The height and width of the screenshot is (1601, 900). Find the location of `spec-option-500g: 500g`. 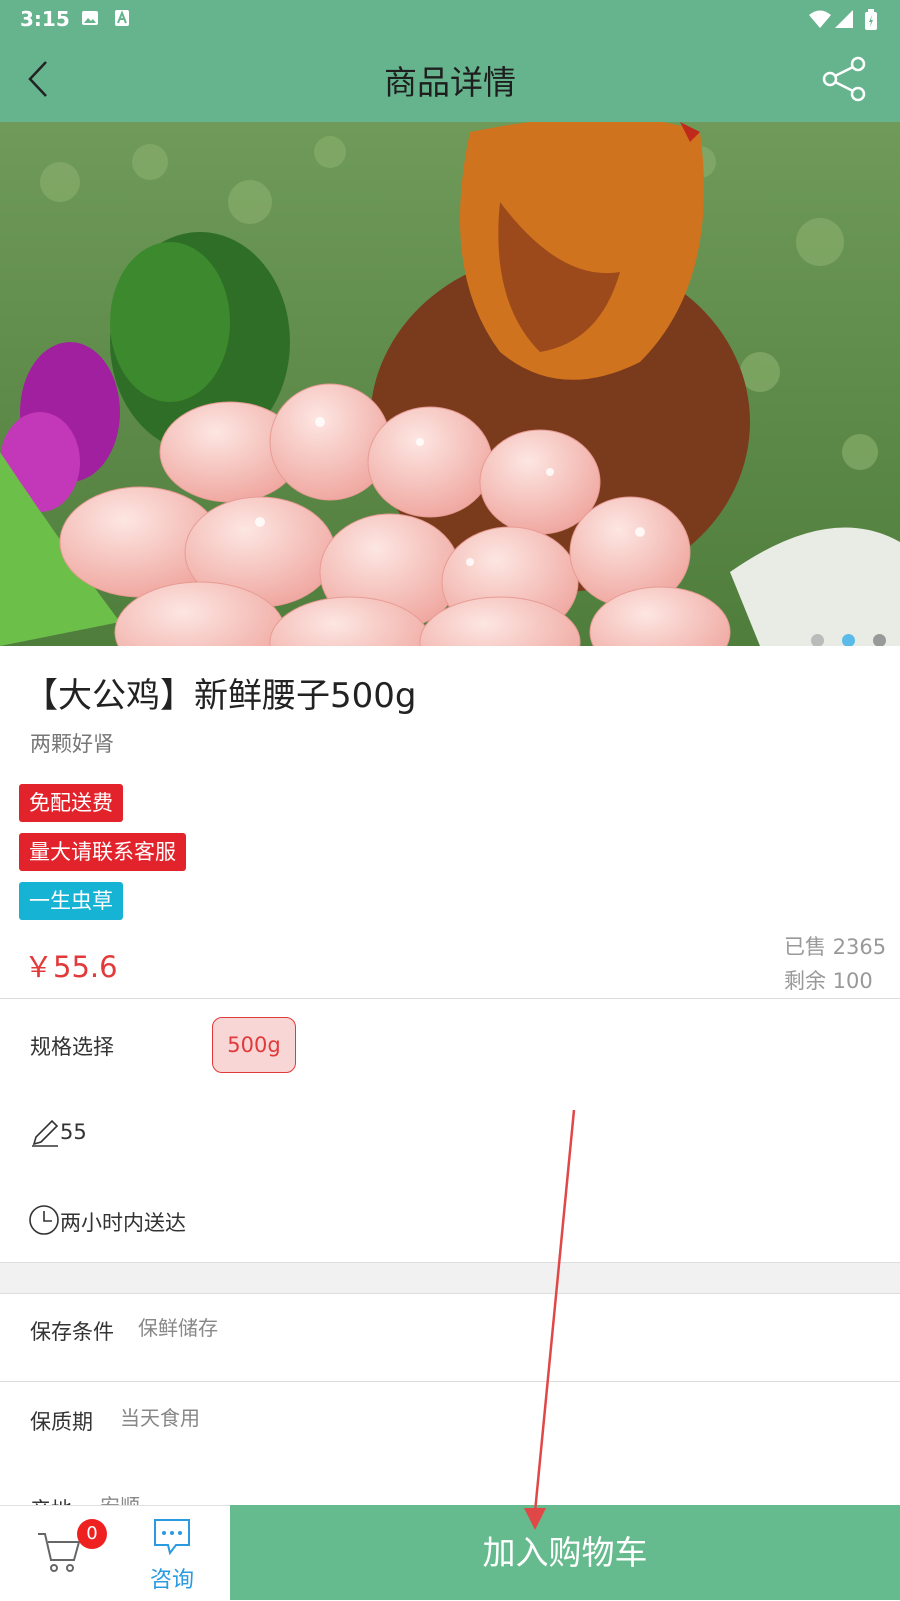

spec-option-500g: 500g is located at coordinates (254, 1045).